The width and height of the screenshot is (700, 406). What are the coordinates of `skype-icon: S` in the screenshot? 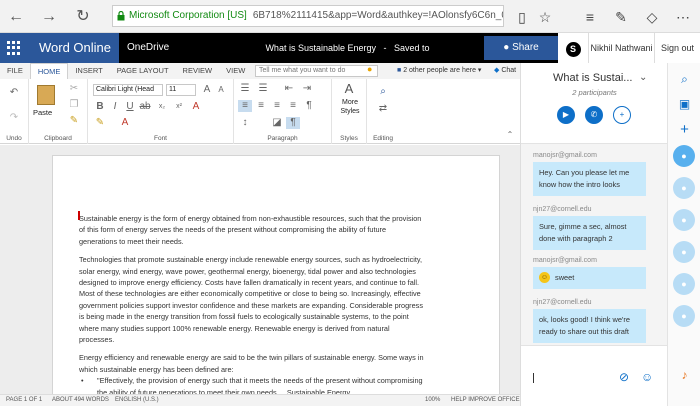 It's located at (573, 48).